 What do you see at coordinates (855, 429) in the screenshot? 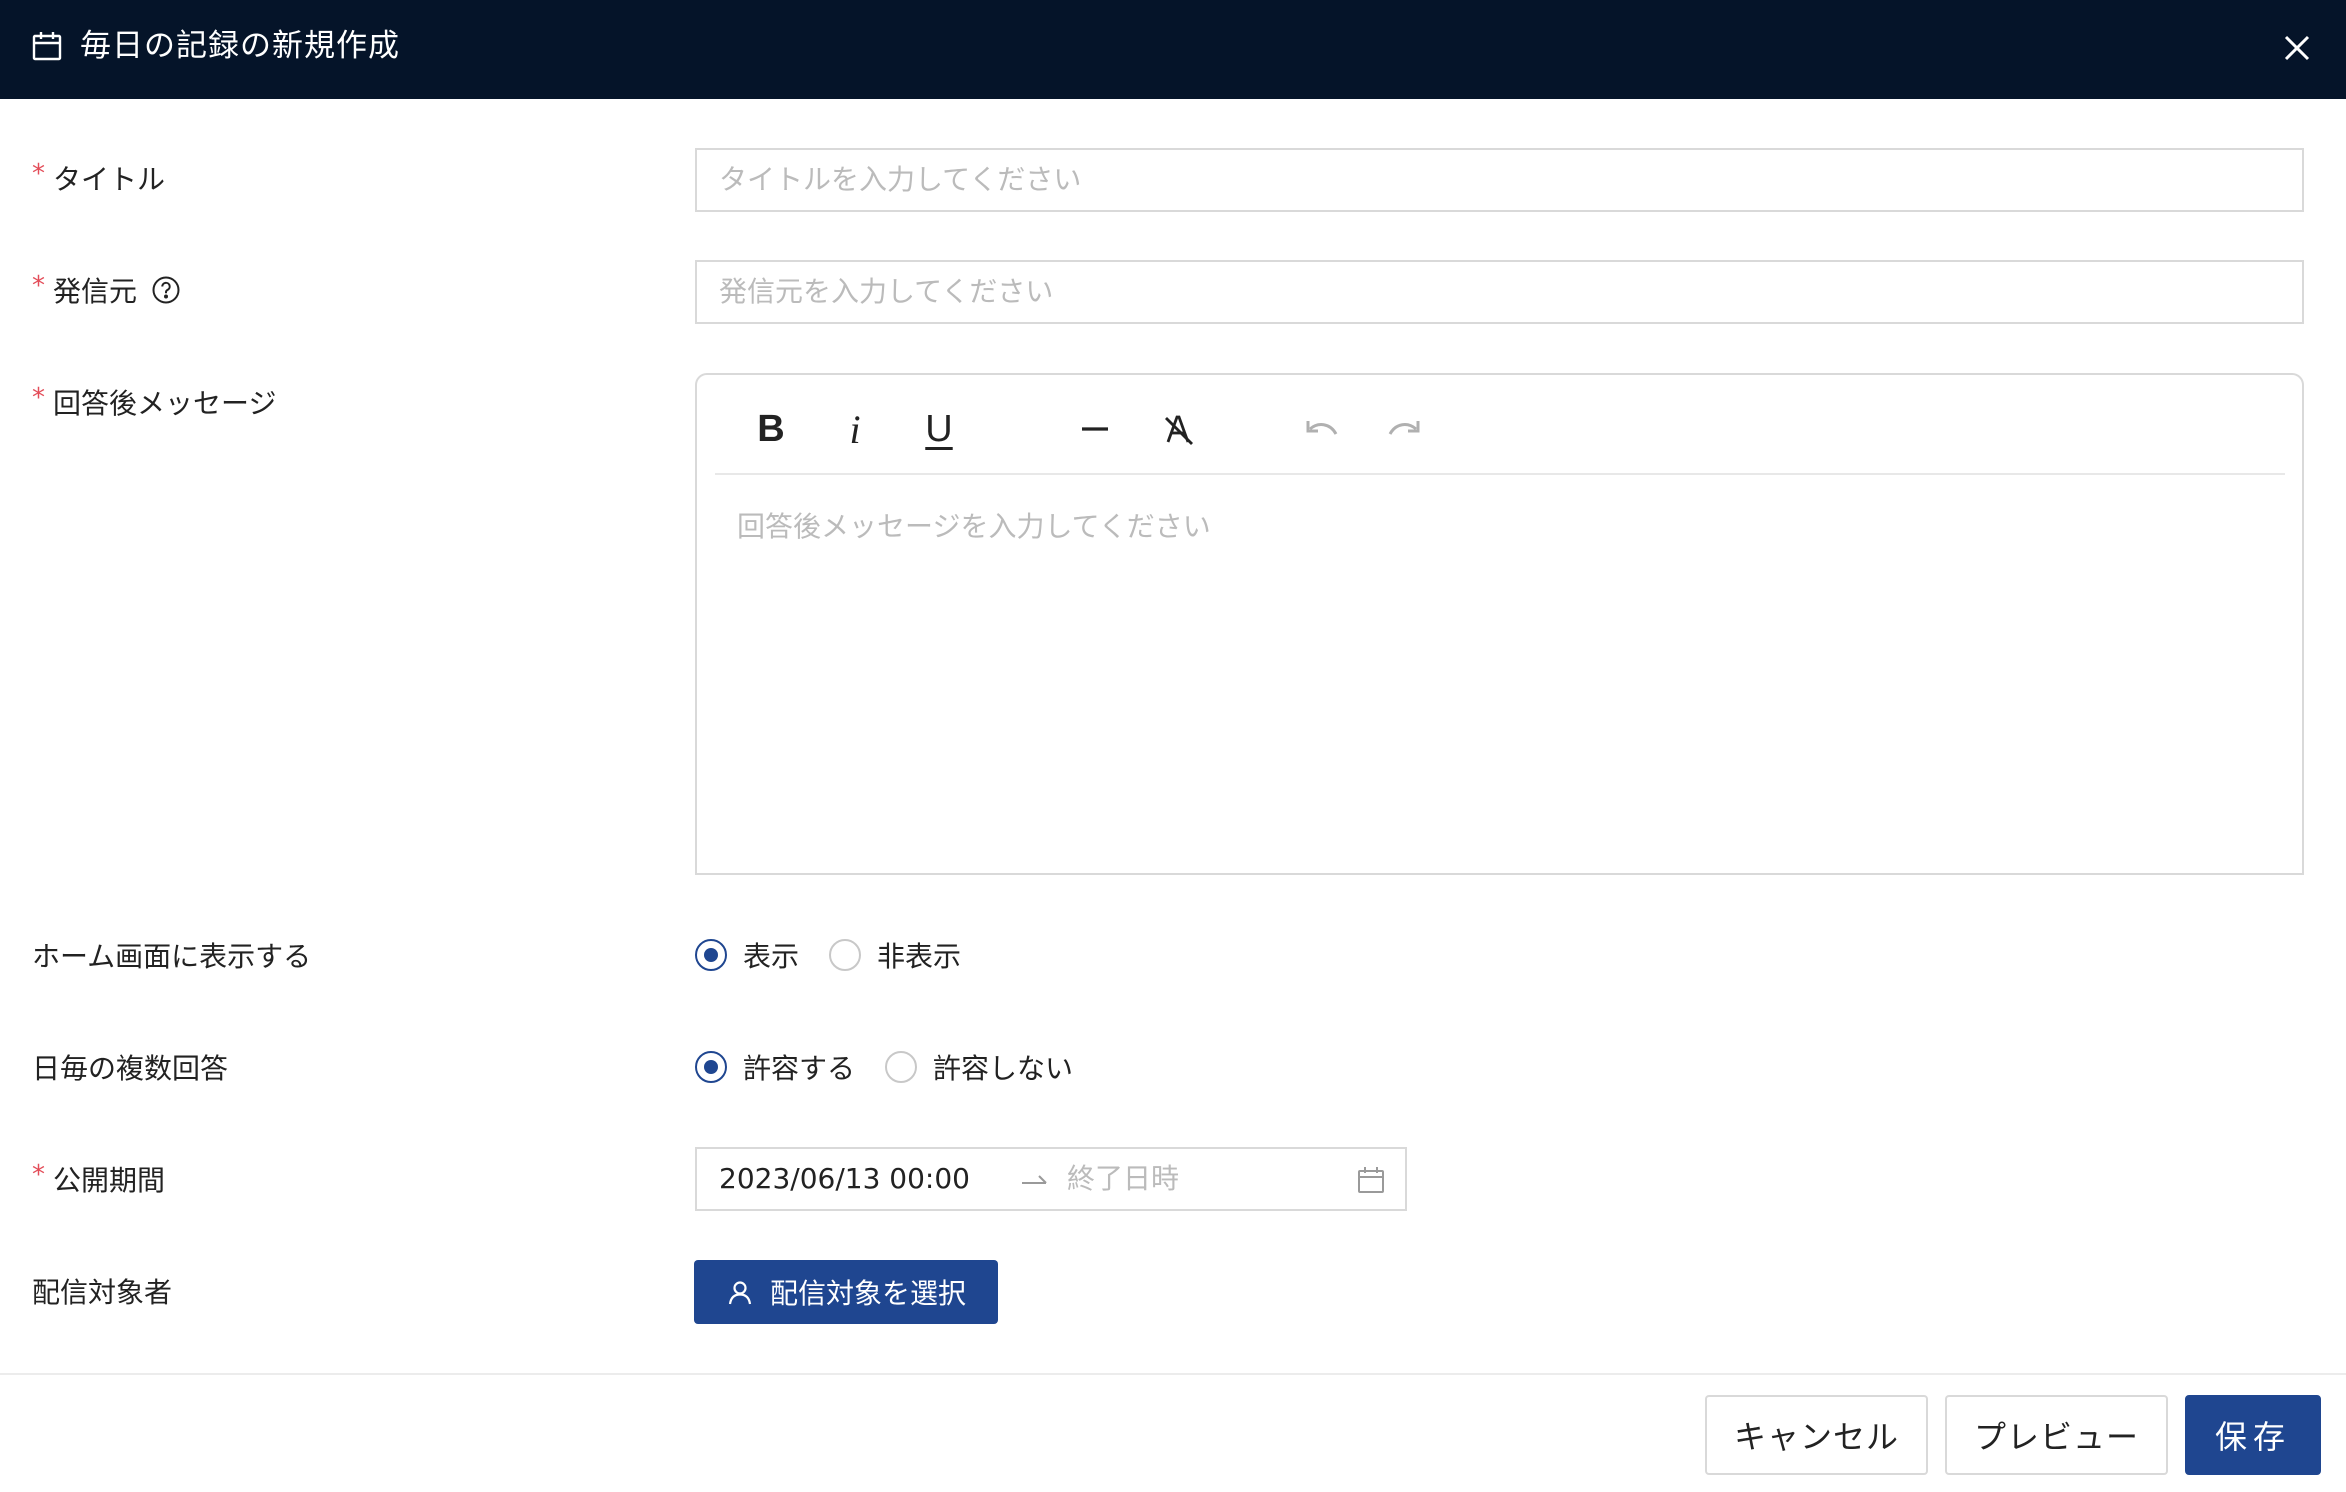
I see `italic-button: i` at bounding box center [855, 429].